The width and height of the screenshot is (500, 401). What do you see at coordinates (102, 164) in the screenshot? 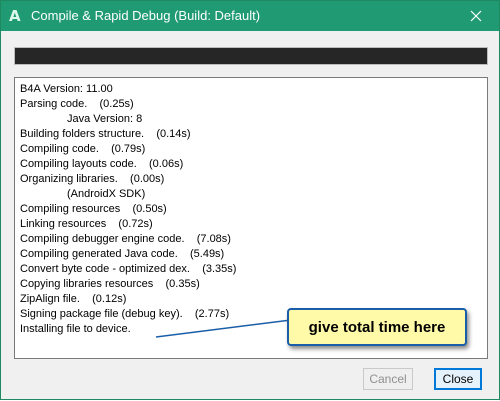
I see `log-line: Compiling layouts code. (0.06s)` at bounding box center [102, 164].